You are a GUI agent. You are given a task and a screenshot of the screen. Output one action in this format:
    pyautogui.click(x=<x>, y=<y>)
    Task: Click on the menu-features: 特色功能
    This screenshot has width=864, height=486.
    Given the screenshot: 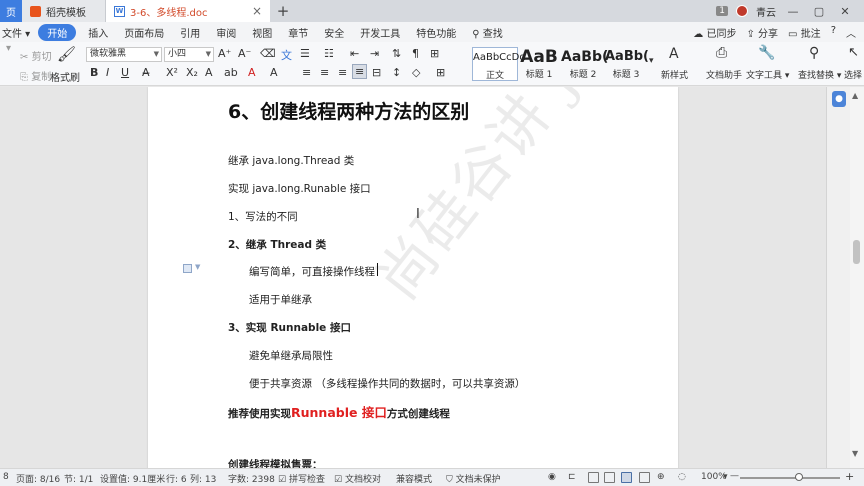 What is the action you would take?
    pyautogui.click(x=436, y=32)
    